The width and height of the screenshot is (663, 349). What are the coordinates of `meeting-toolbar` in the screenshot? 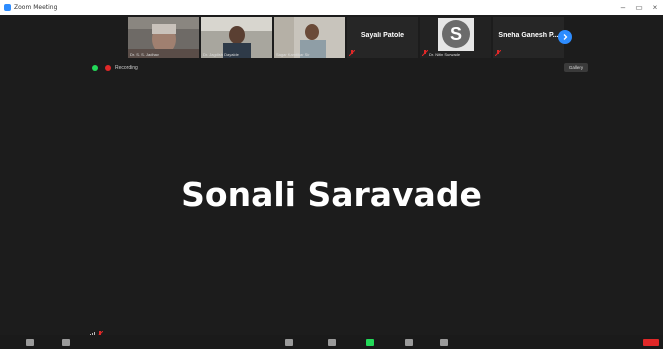 It's located at (331, 342).